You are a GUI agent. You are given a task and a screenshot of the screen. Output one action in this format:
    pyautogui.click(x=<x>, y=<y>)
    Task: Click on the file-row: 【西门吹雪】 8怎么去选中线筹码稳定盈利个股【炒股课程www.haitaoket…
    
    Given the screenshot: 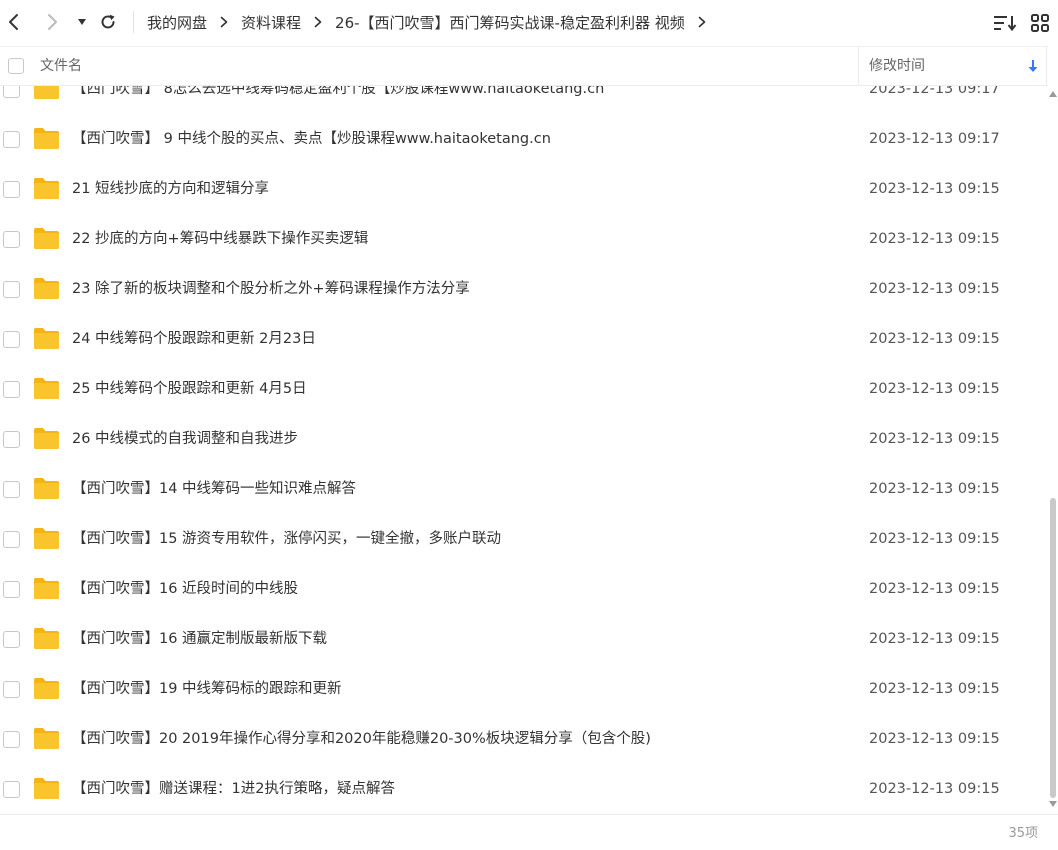 What is the action you would take?
    pyautogui.click(x=523, y=100)
    